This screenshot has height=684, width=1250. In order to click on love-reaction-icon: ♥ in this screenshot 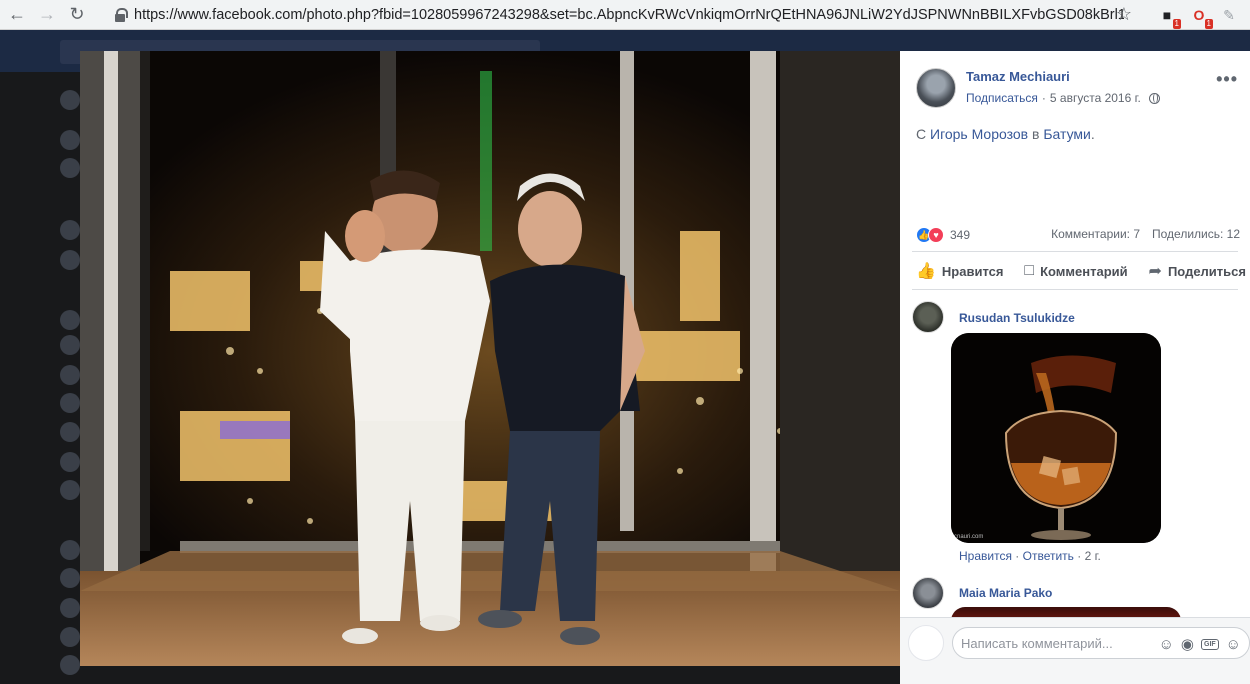, I will do `click(936, 235)`.